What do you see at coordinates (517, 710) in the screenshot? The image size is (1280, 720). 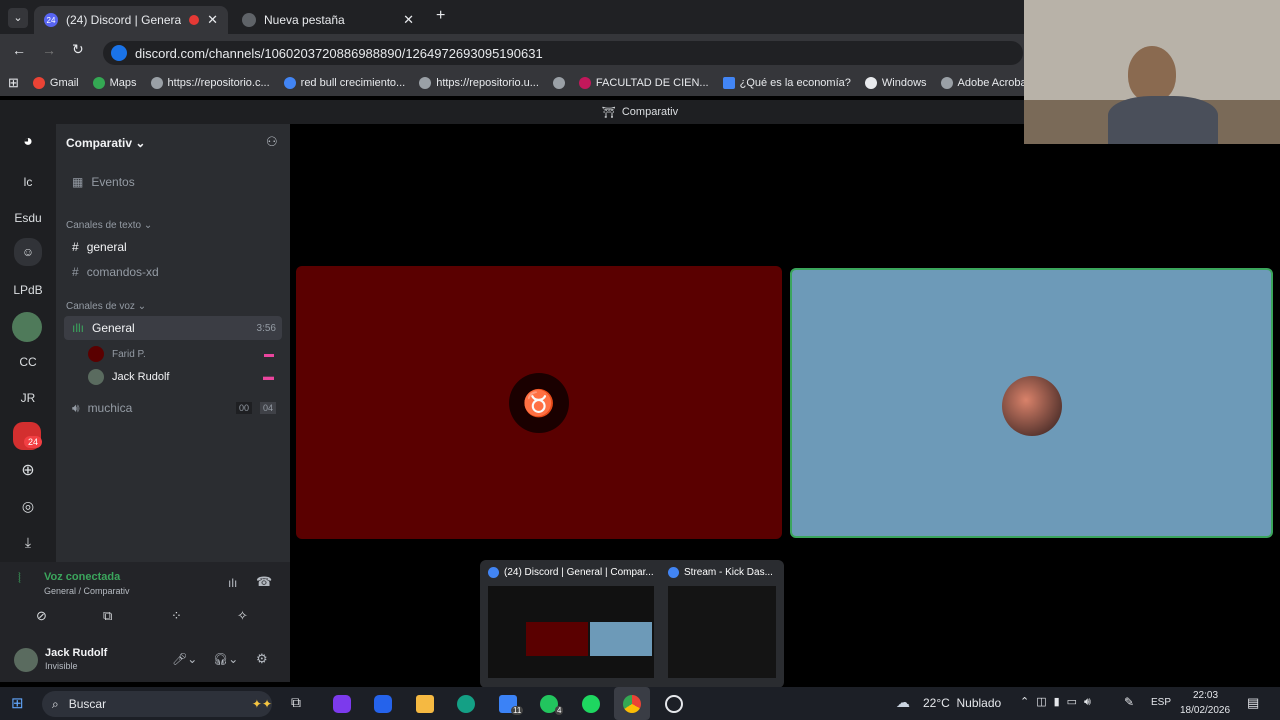 I see `mail-badge: 11` at bounding box center [517, 710].